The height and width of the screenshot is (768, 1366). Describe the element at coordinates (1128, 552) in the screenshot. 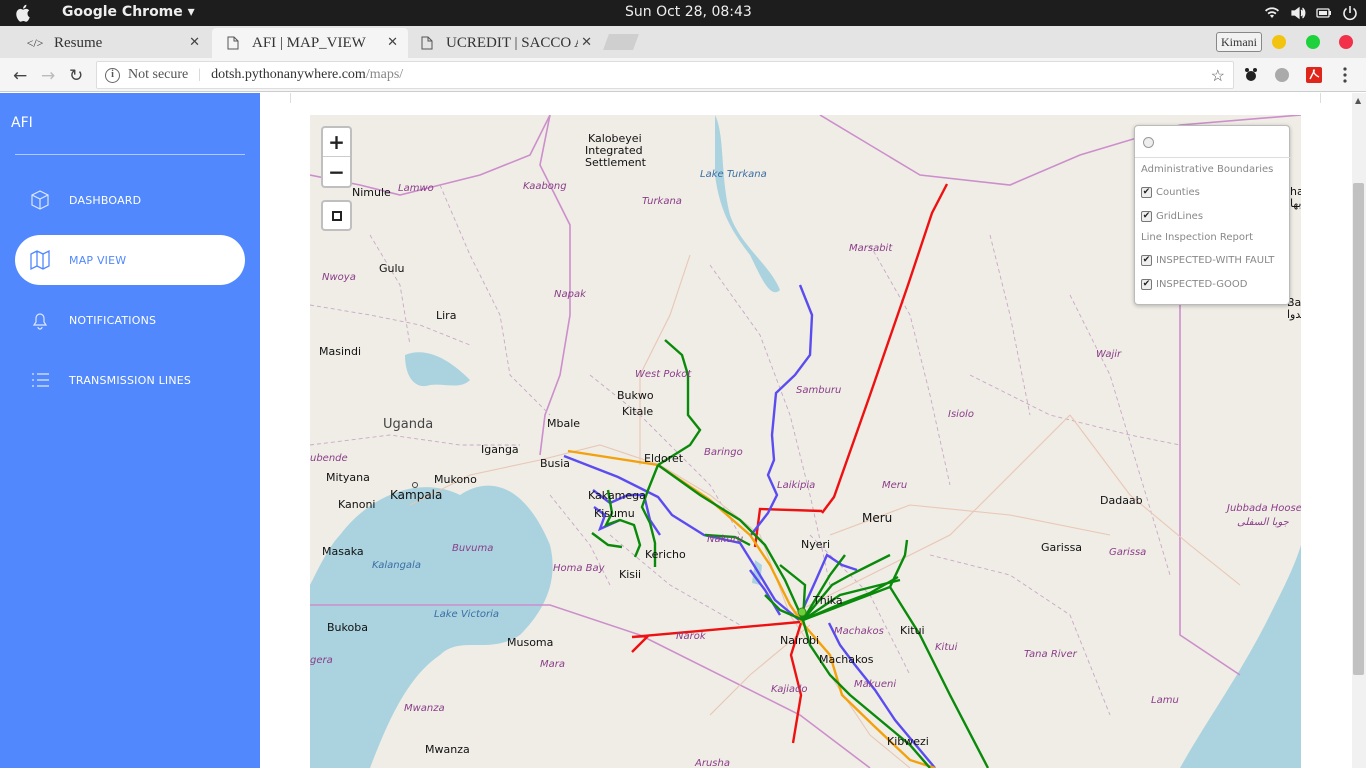

I see `map-label: Garissa` at that location.